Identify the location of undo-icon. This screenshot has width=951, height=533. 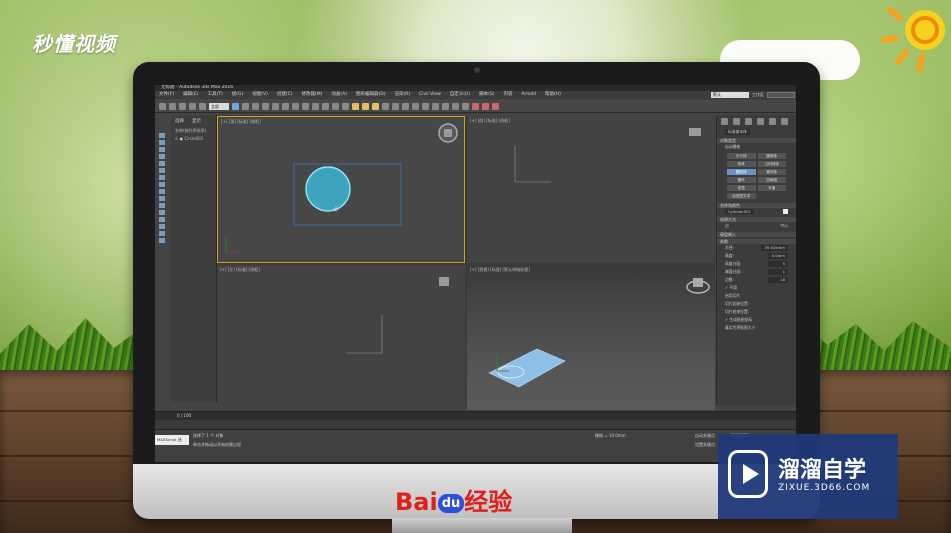
(162, 106).